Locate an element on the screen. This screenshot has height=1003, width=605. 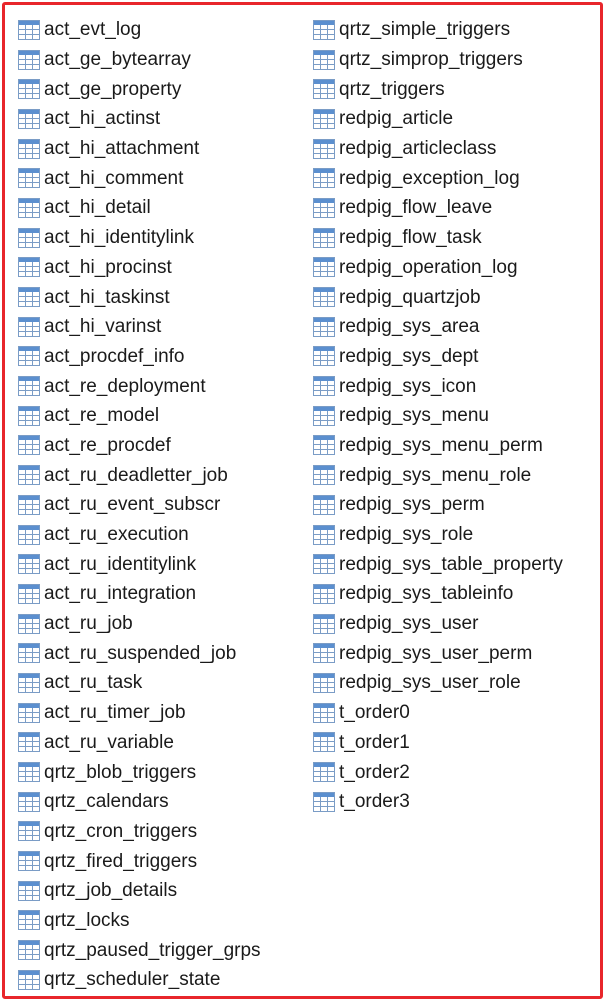
table-list-item: act_ru_timer_job is located at coordinates (139, 713).